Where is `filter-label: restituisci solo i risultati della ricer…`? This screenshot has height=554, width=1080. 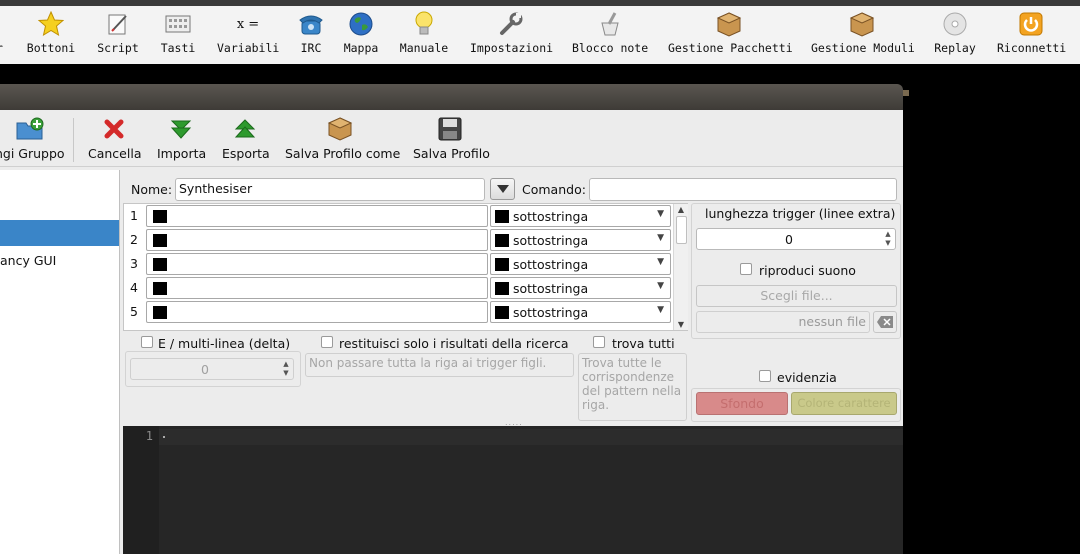
filter-label: restituisci solo i risultati della ricer… is located at coordinates (454, 343).